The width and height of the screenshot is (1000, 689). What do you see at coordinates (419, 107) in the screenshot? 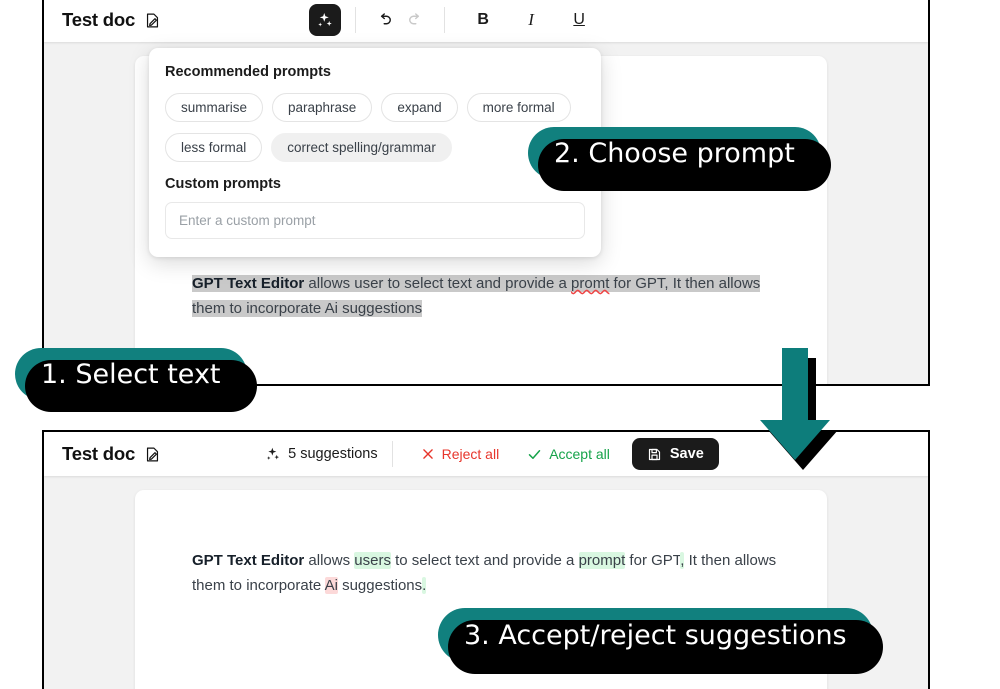
I see `prompt-chip-expand: expand` at bounding box center [419, 107].